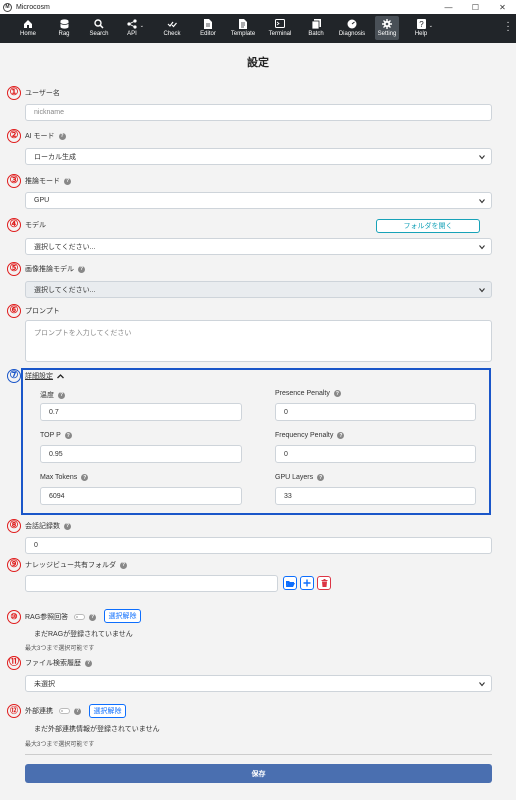  Describe the element at coordinates (141, 412) in the screenshot. I see `temperature-input: 0.7` at that location.